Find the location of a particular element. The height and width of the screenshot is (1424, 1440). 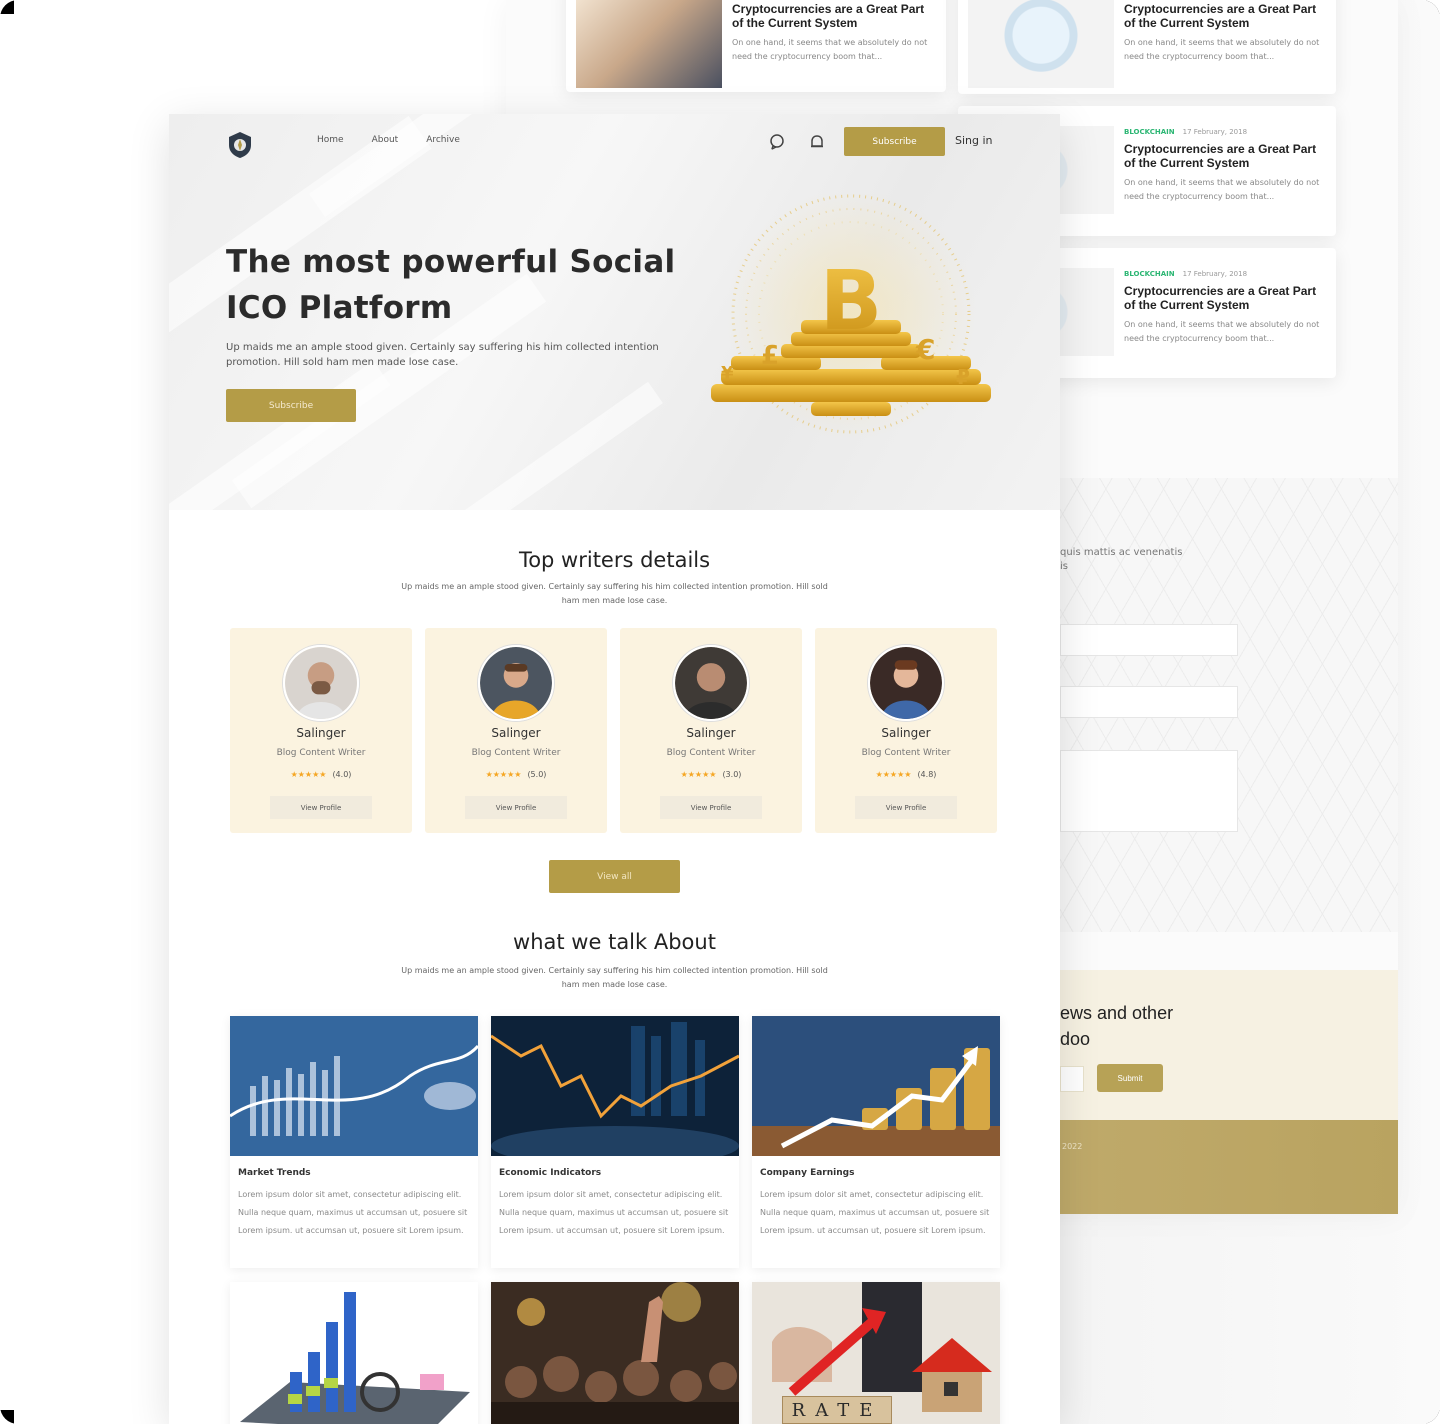

newsletter-title: ews and other doo is located at coordinates (1116, 1026).